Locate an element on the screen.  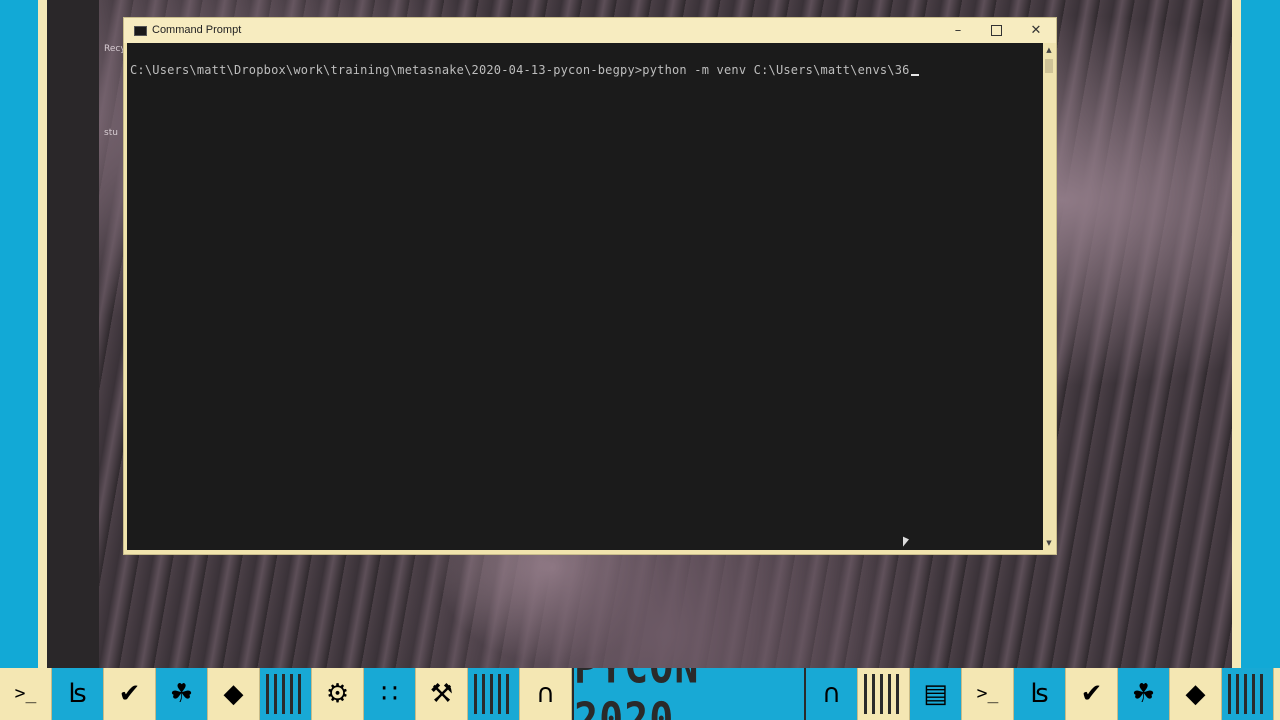
pycon-logo-text: PYCON 2020 is located at coordinates (689, 694).